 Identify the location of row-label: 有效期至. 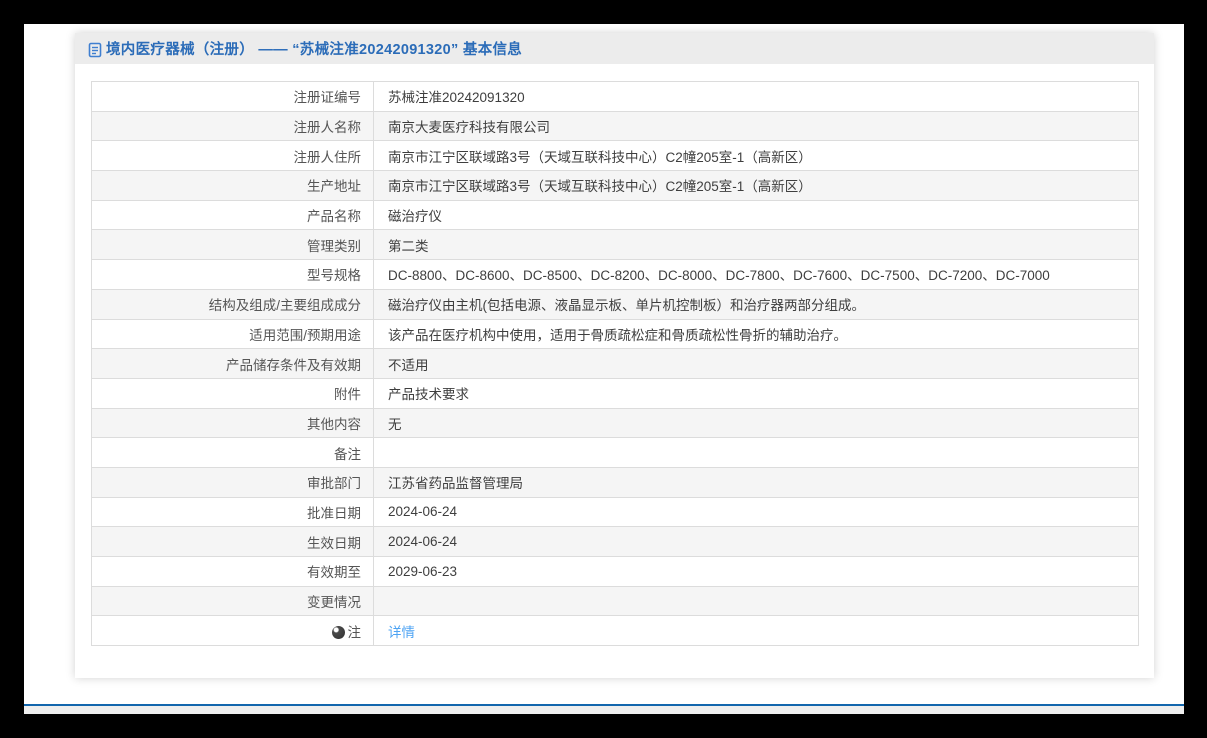
(232, 571).